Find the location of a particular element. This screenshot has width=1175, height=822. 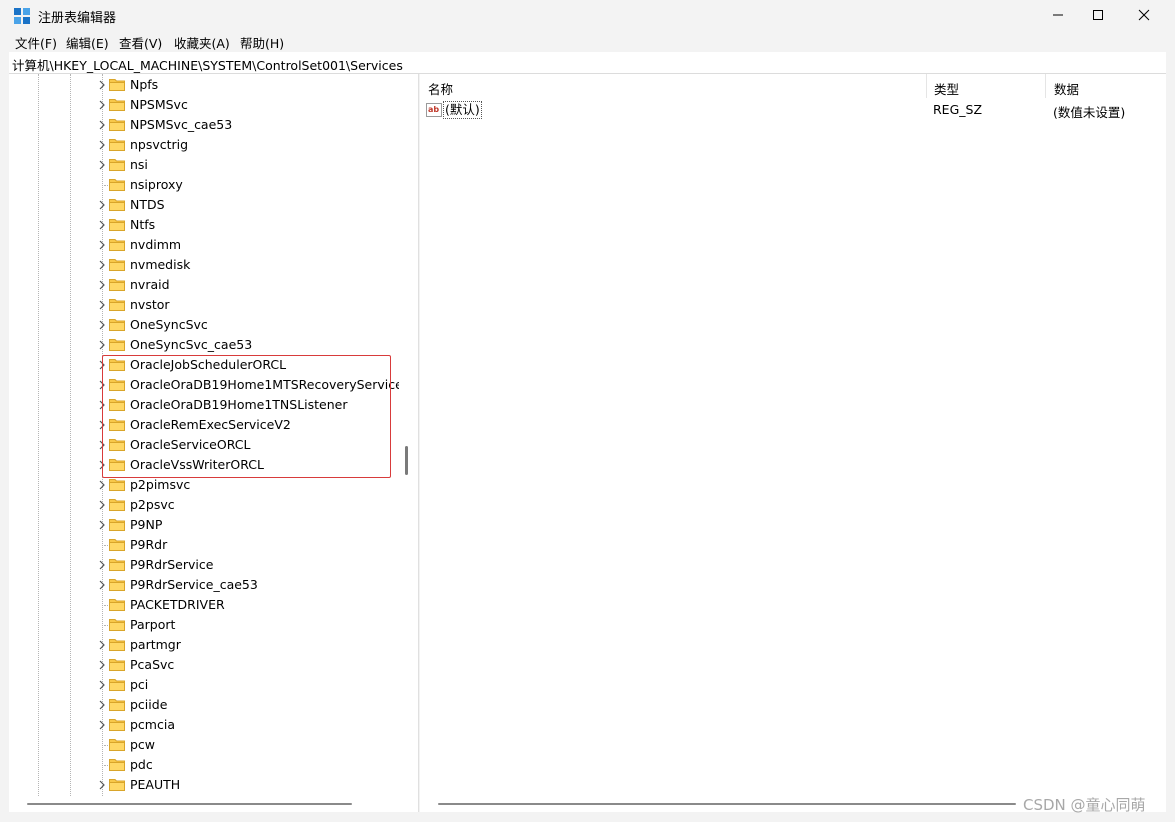

tree-item-label: Parport is located at coordinates (153, 624).